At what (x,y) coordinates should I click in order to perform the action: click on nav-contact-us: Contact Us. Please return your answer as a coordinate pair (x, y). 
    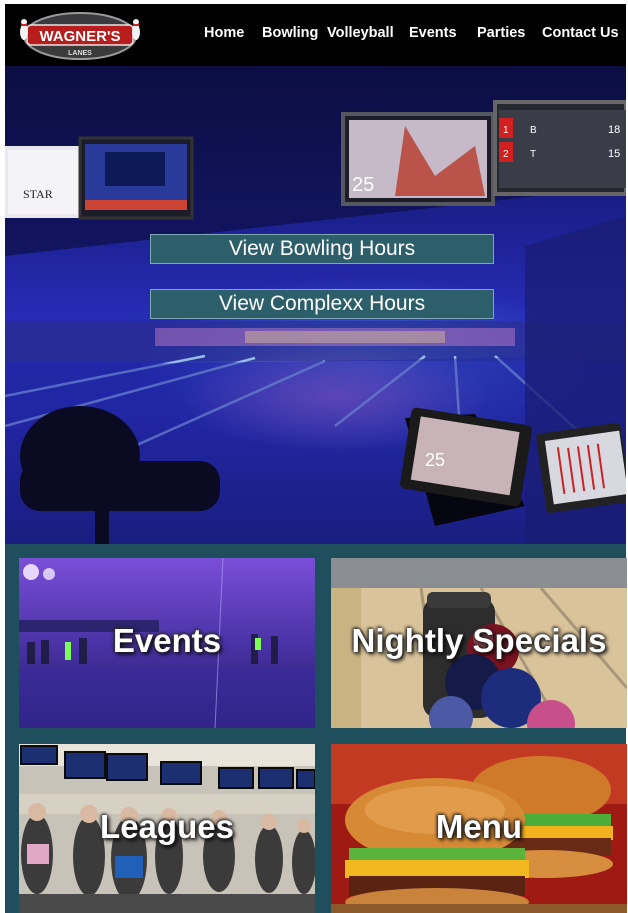
    Looking at the image, I should click on (580, 33).